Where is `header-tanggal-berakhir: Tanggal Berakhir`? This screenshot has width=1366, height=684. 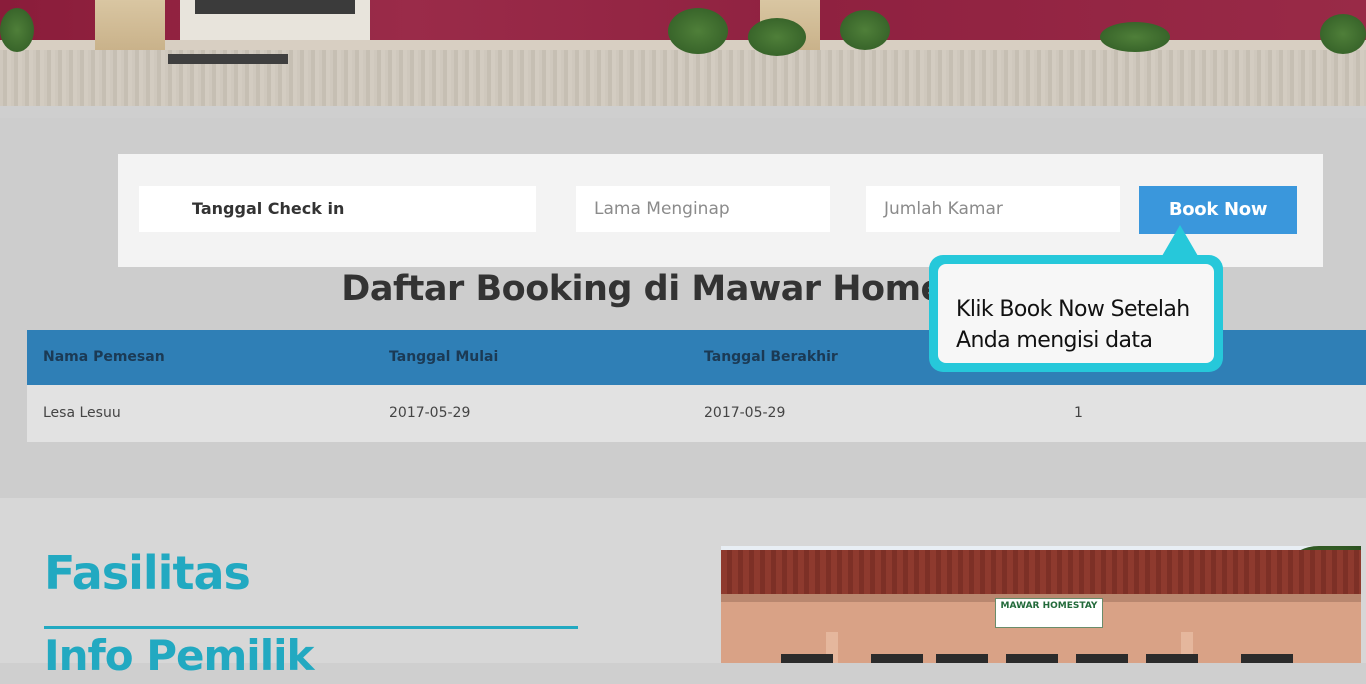 header-tanggal-berakhir: Tanggal Berakhir is located at coordinates (771, 357).